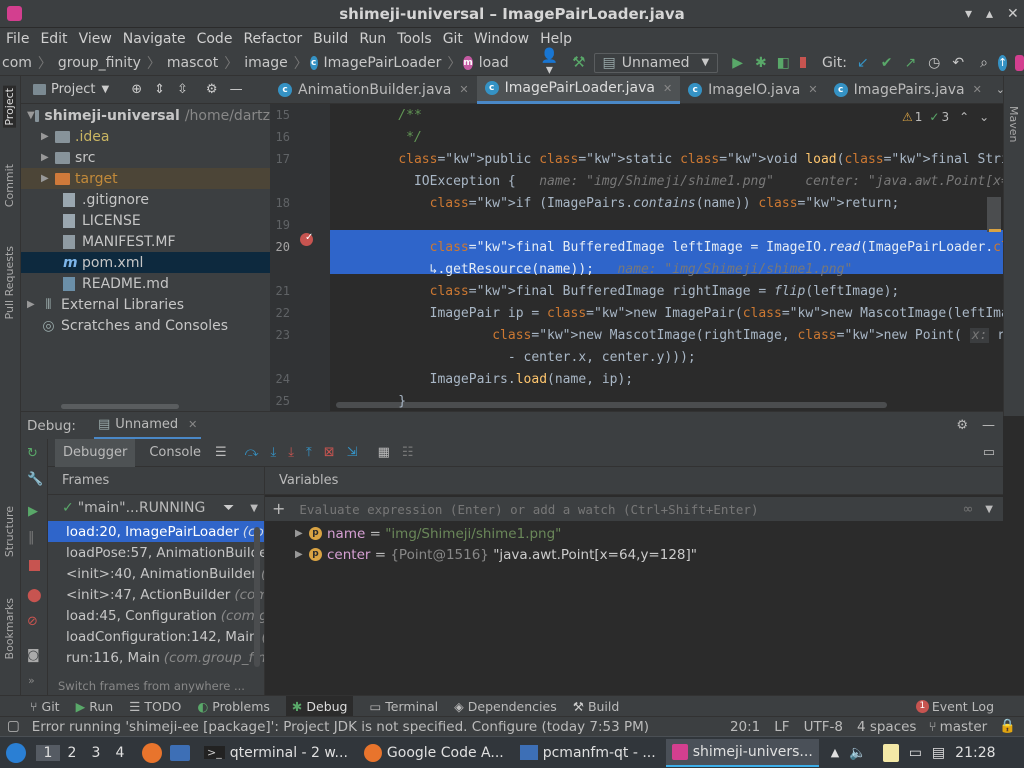 This screenshot has height=768, width=1024. What do you see at coordinates (212, 89) in the screenshot?
I see `gear-icon: ⚙` at bounding box center [212, 89].